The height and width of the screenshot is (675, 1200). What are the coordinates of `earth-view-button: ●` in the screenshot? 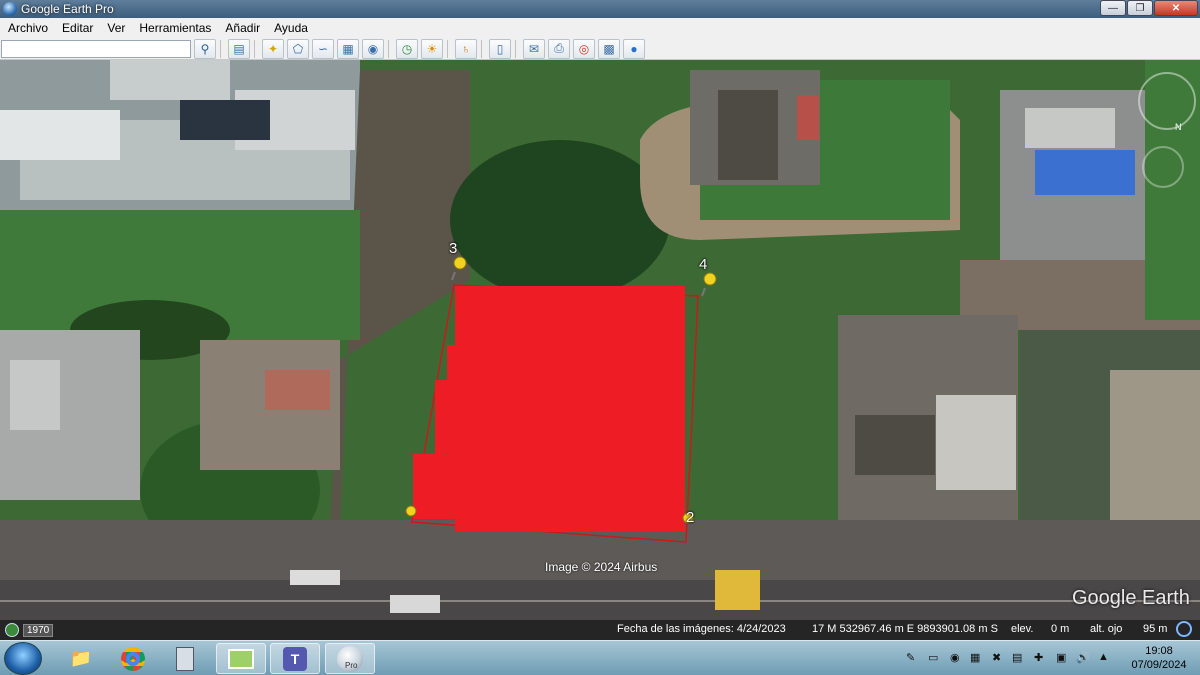 It's located at (634, 48).